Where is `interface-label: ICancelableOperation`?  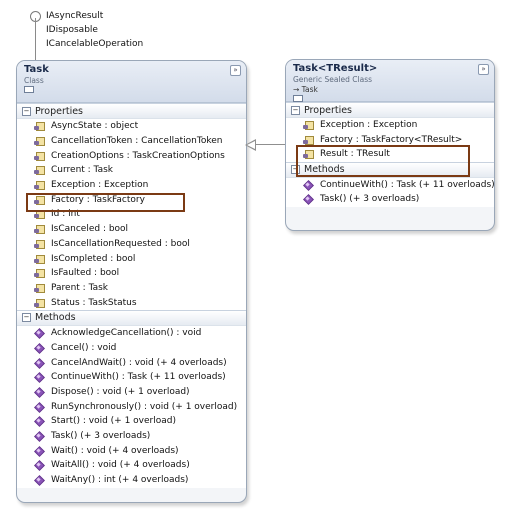 interface-label: ICancelableOperation is located at coordinates (95, 44).